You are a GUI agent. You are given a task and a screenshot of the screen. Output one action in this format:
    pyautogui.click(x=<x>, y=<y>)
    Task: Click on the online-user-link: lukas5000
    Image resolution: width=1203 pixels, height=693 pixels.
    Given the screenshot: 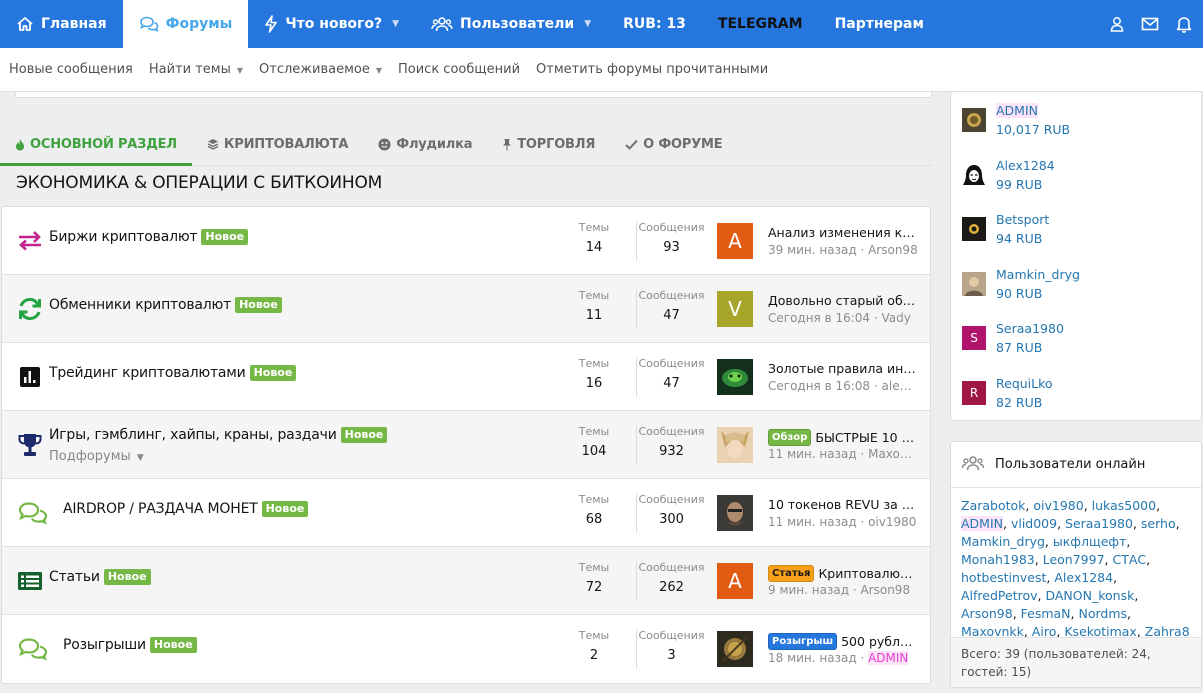 What is the action you would take?
    pyautogui.click(x=1124, y=505)
    